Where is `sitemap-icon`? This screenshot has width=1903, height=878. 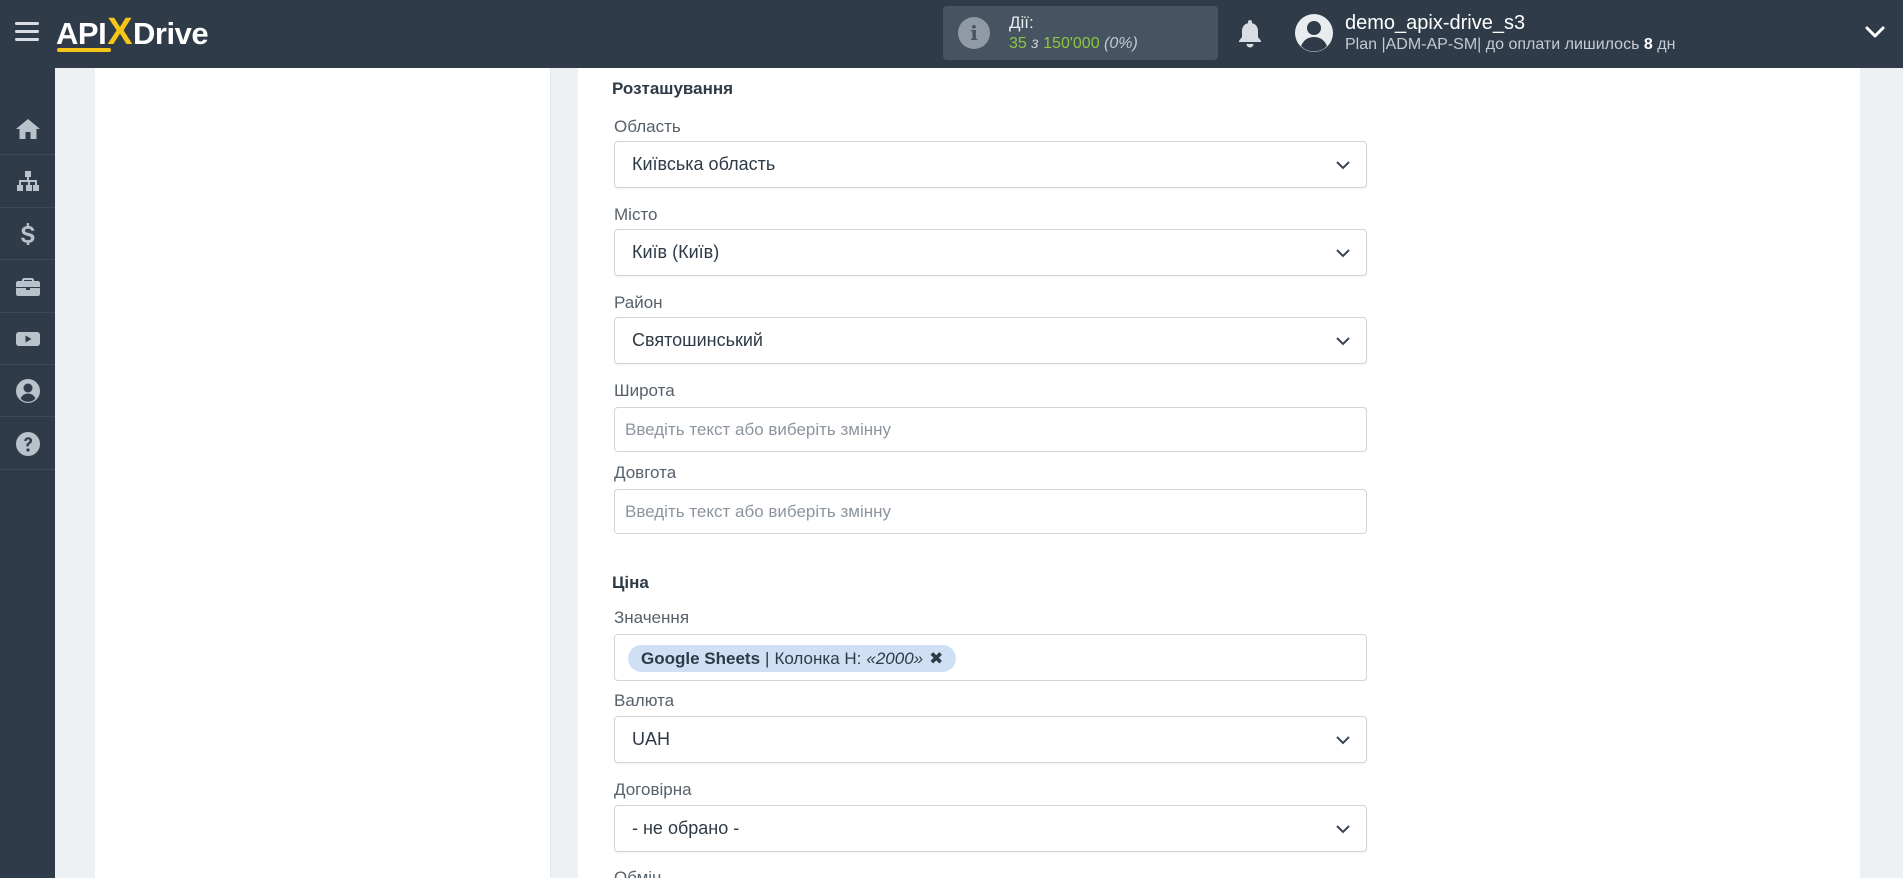 sitemap-icon is located at coordinates (27, 180).